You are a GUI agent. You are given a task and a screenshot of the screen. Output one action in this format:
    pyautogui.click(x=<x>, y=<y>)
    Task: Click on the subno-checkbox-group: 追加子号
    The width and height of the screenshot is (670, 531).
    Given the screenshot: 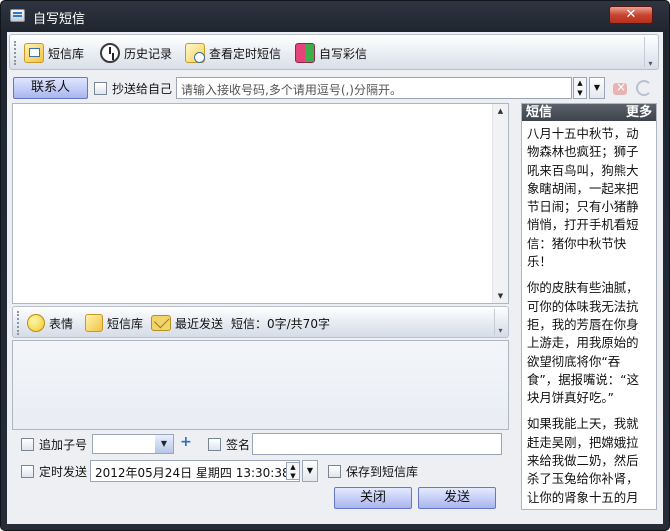 What is the action you would take?
    pyautogui.click(x=54, y=444)
    